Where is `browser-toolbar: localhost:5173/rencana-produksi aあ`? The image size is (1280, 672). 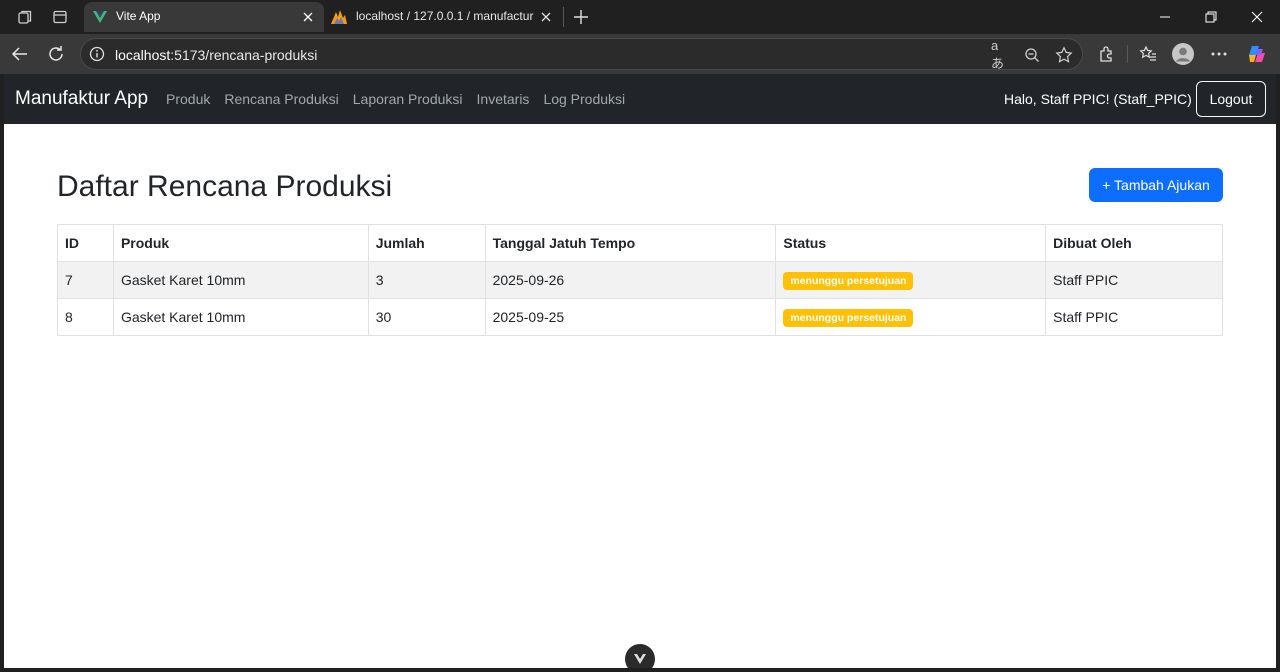 browser-toolbar: localhost:5173/rencana-produksi aあ is located at coordinates (640, 54).